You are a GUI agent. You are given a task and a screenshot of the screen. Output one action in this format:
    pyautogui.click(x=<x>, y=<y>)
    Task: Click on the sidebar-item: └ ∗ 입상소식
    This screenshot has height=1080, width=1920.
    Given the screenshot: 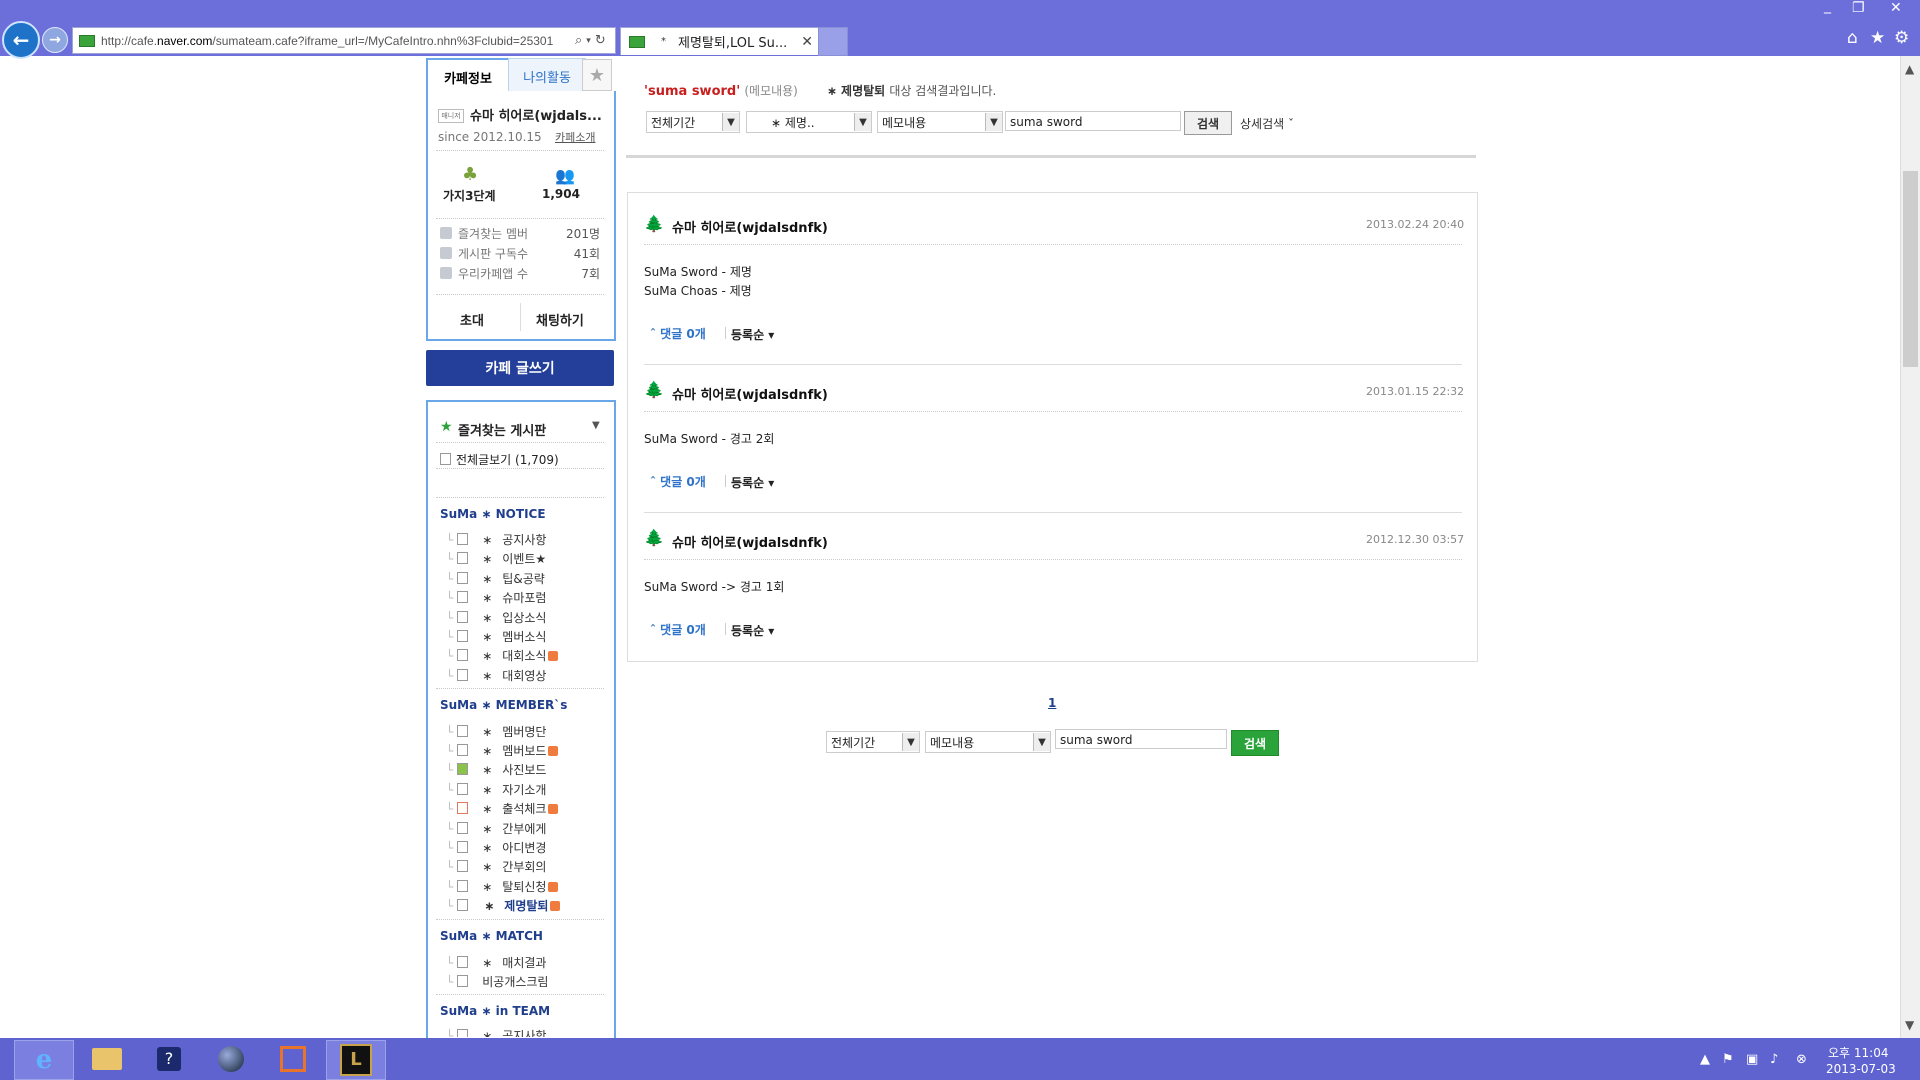 What is the action you would take?
    pyautogui.click(x=496, y=617)
    